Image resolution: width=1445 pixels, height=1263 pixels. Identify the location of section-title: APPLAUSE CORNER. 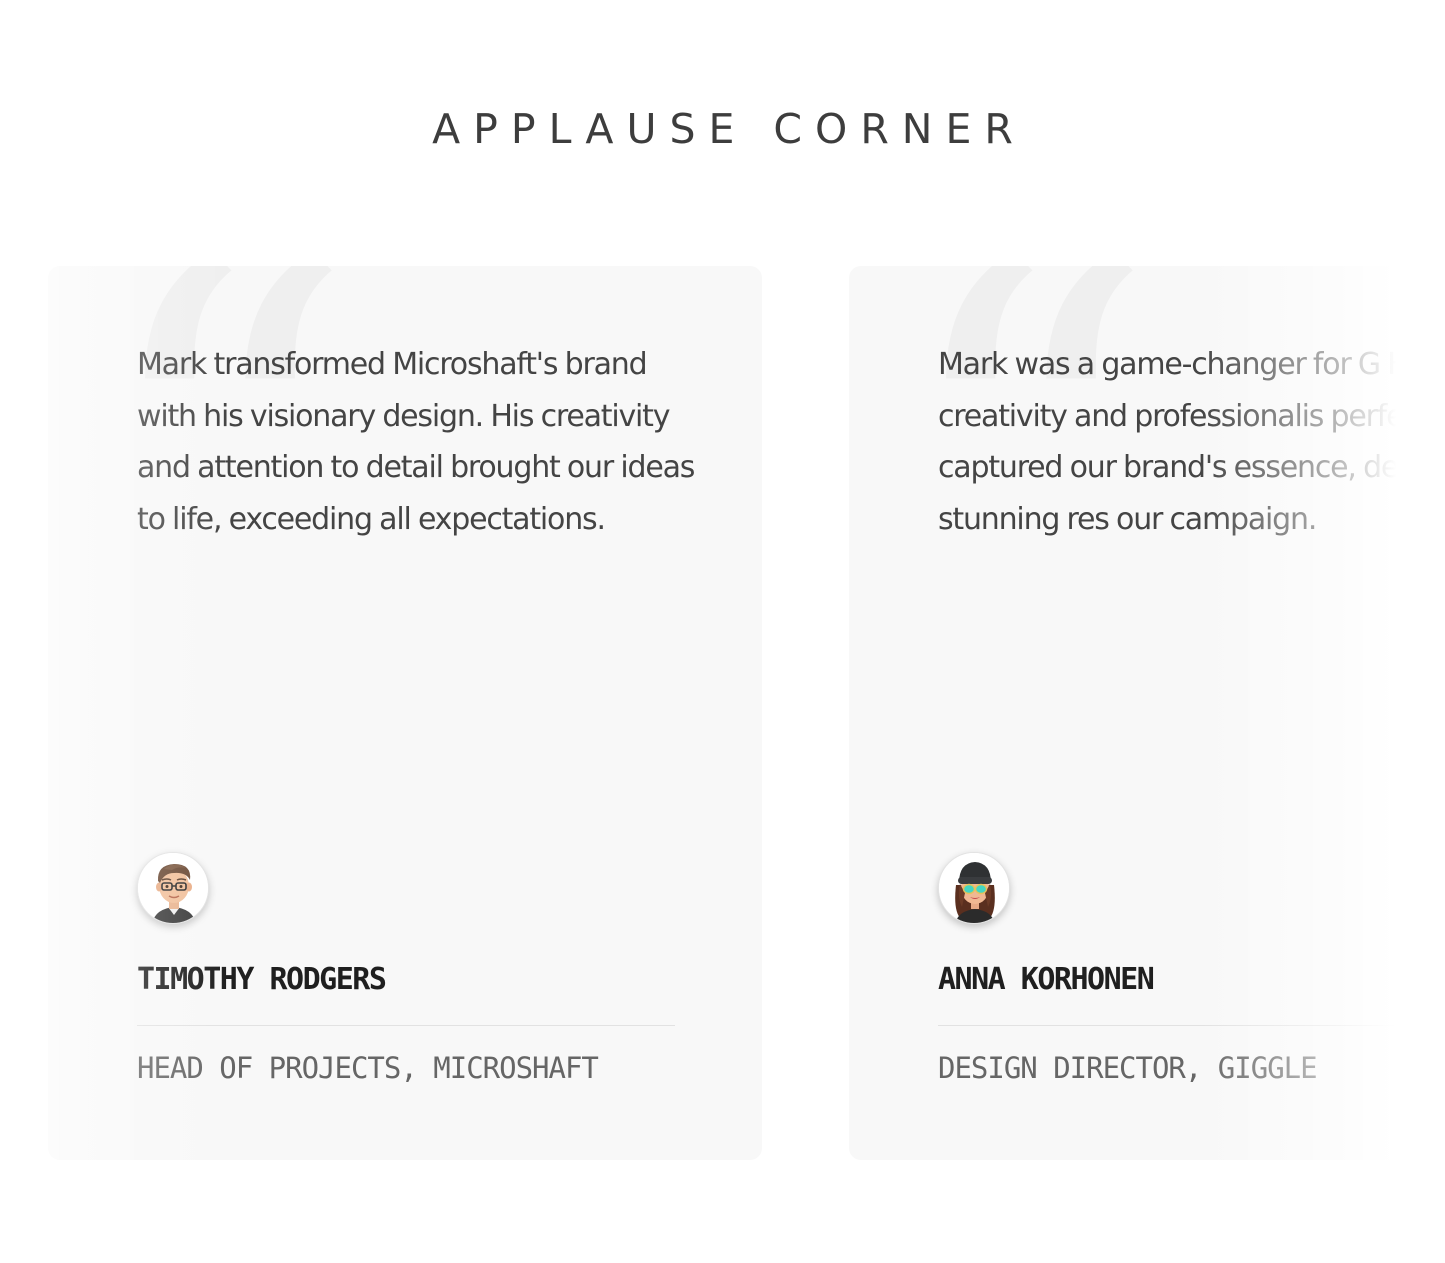
(729, 129).